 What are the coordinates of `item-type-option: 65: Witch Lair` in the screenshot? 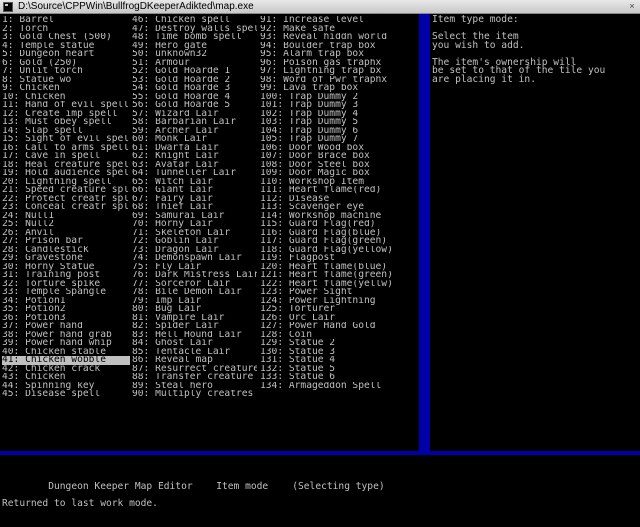 It's located at (194, 182).